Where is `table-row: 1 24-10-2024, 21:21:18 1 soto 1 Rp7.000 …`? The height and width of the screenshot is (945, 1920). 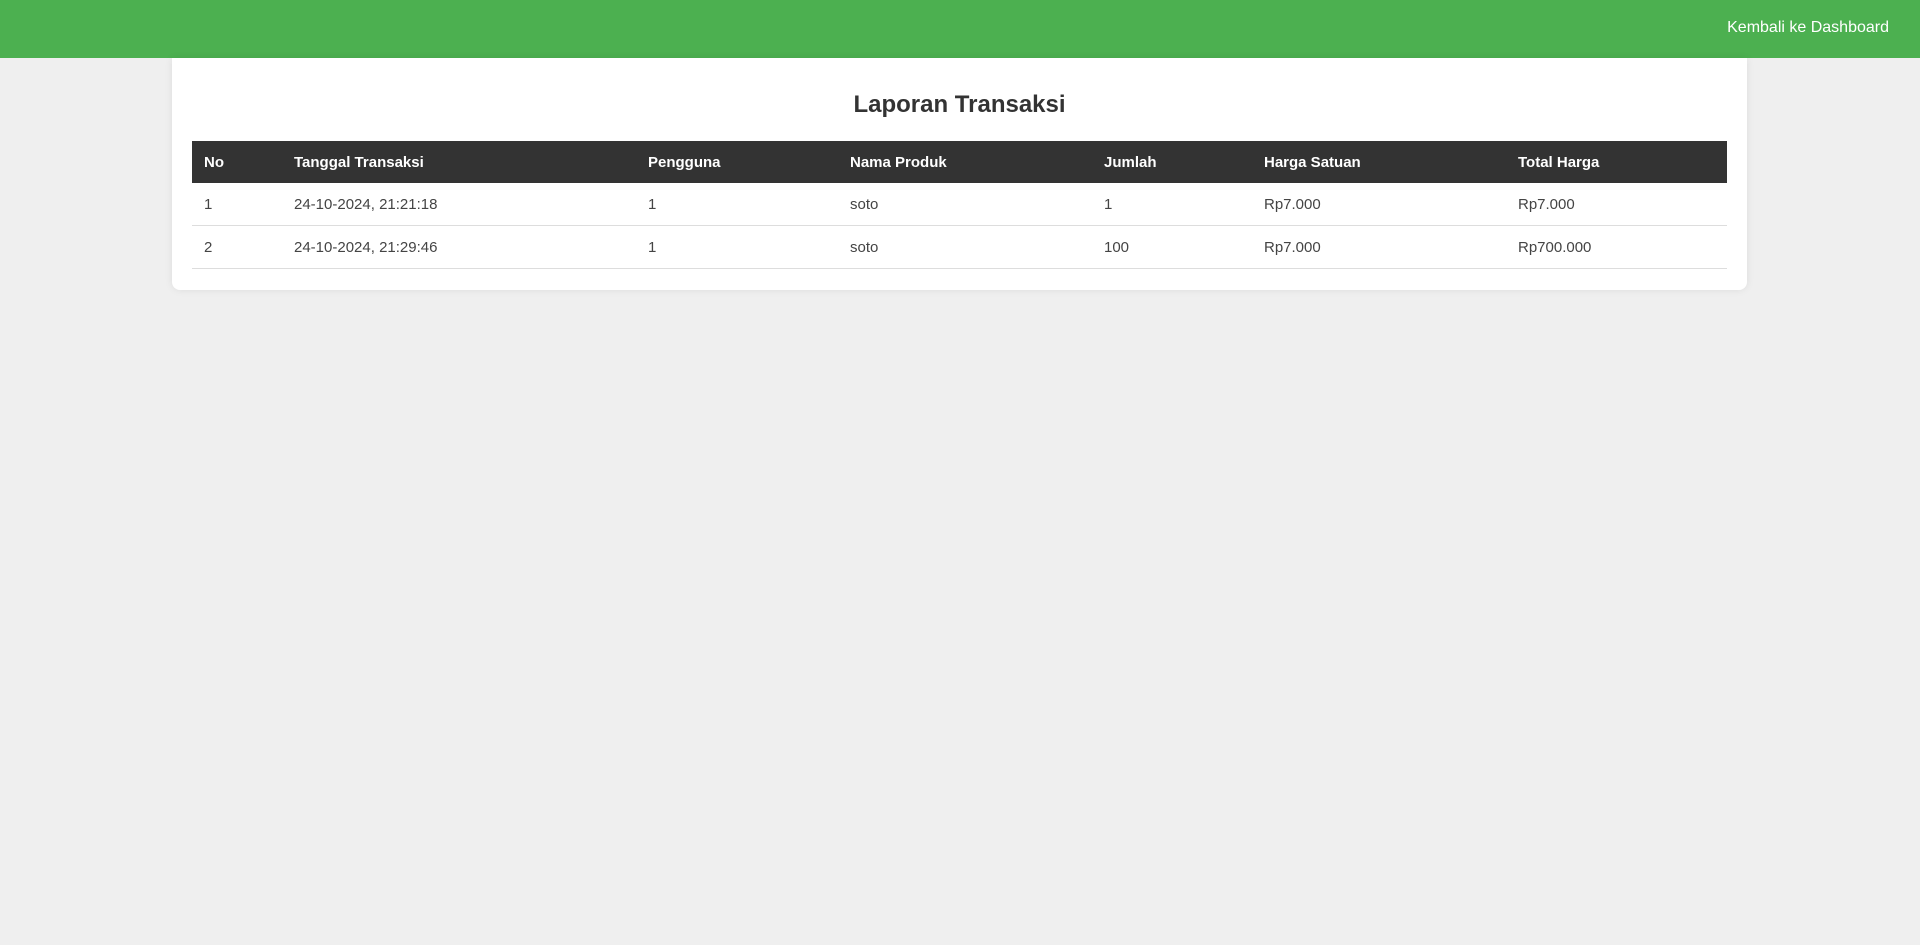 table-row: 1 24-10-2024, 21:21:18 1 soto 1 Rp7.000 … is located at coordinates (959, 204).